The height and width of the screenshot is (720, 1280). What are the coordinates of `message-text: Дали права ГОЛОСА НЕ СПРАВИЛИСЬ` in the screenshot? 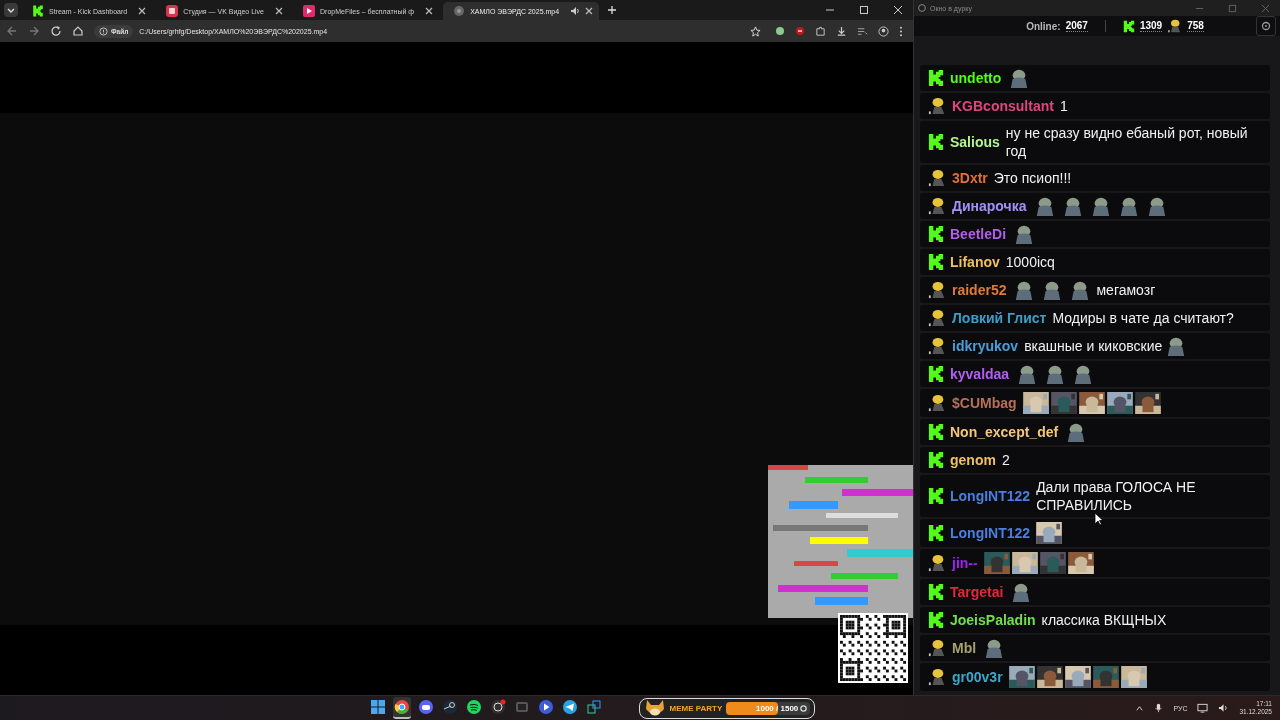 It's located at (1116, 496).